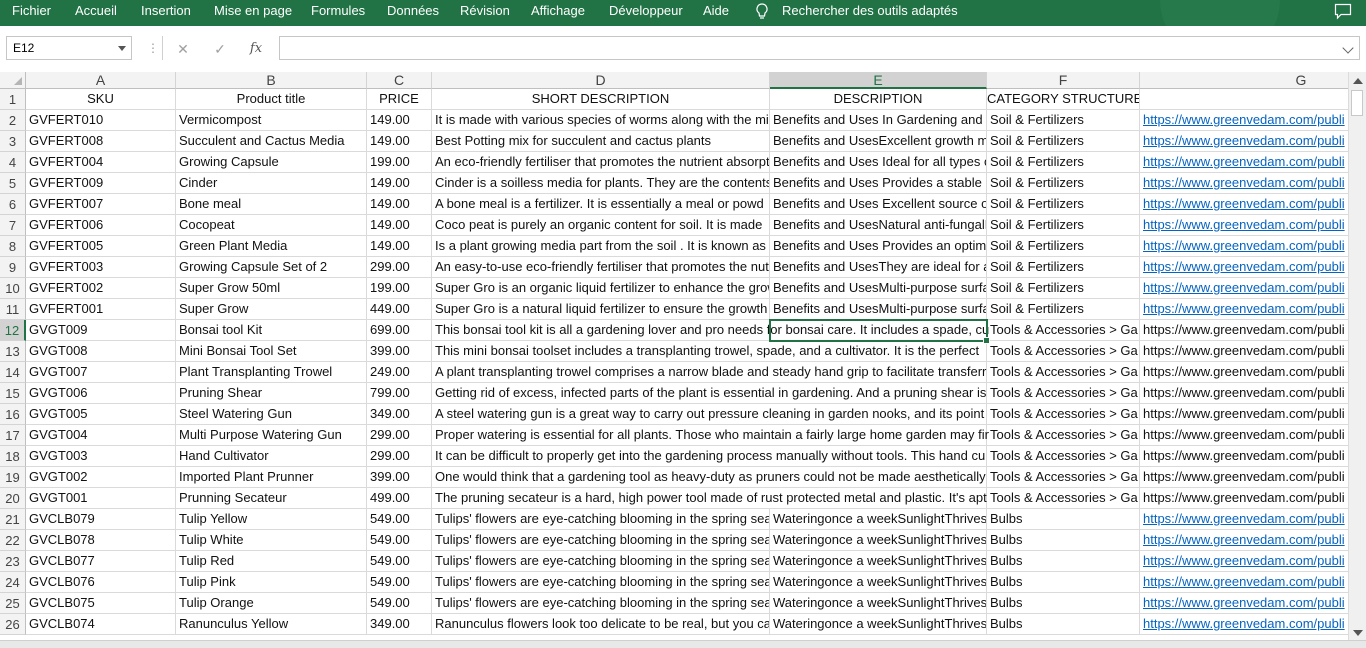  What do you see at coordinates (271, 246) in the screenshot?
I see `table-cell: Green Plant Media` at bounding box center [271, 246].